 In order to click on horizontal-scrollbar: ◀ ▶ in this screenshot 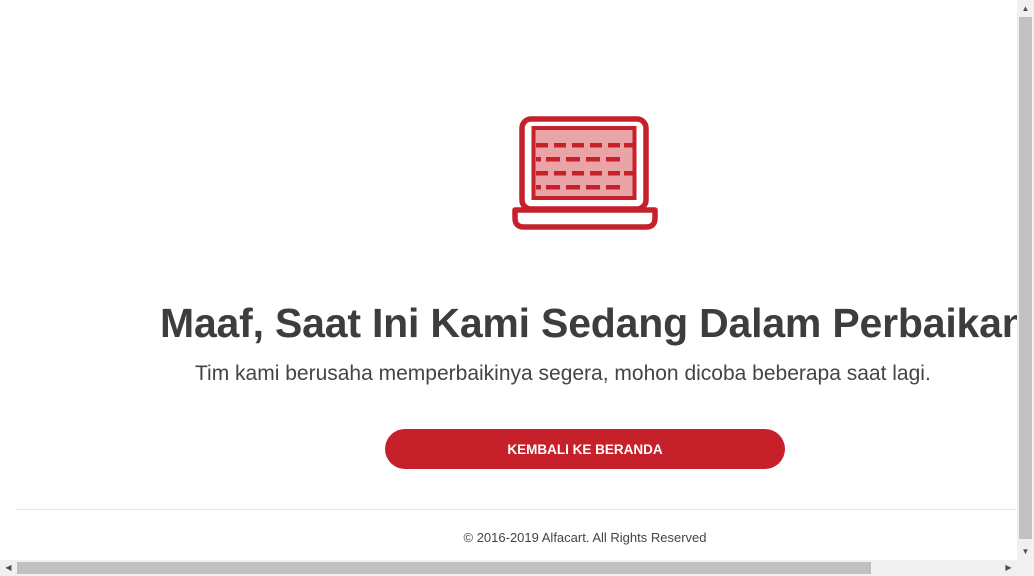, I will do `click(517, 568)`.